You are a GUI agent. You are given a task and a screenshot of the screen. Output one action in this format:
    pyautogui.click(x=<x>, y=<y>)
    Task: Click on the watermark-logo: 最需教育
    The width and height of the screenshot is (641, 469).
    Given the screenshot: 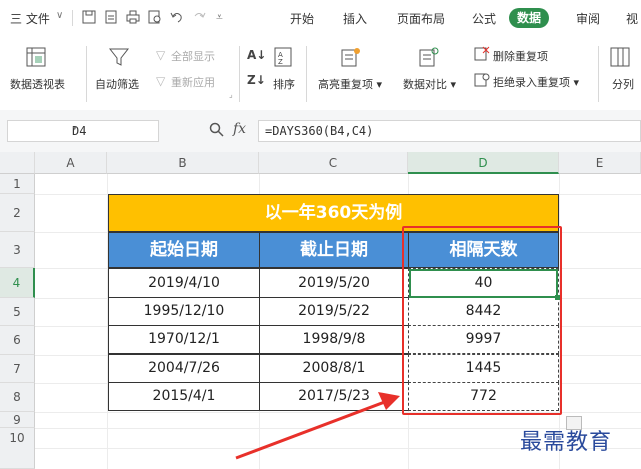 What is the action you would take?
    pyautogui.click(x=566, y=442)
    